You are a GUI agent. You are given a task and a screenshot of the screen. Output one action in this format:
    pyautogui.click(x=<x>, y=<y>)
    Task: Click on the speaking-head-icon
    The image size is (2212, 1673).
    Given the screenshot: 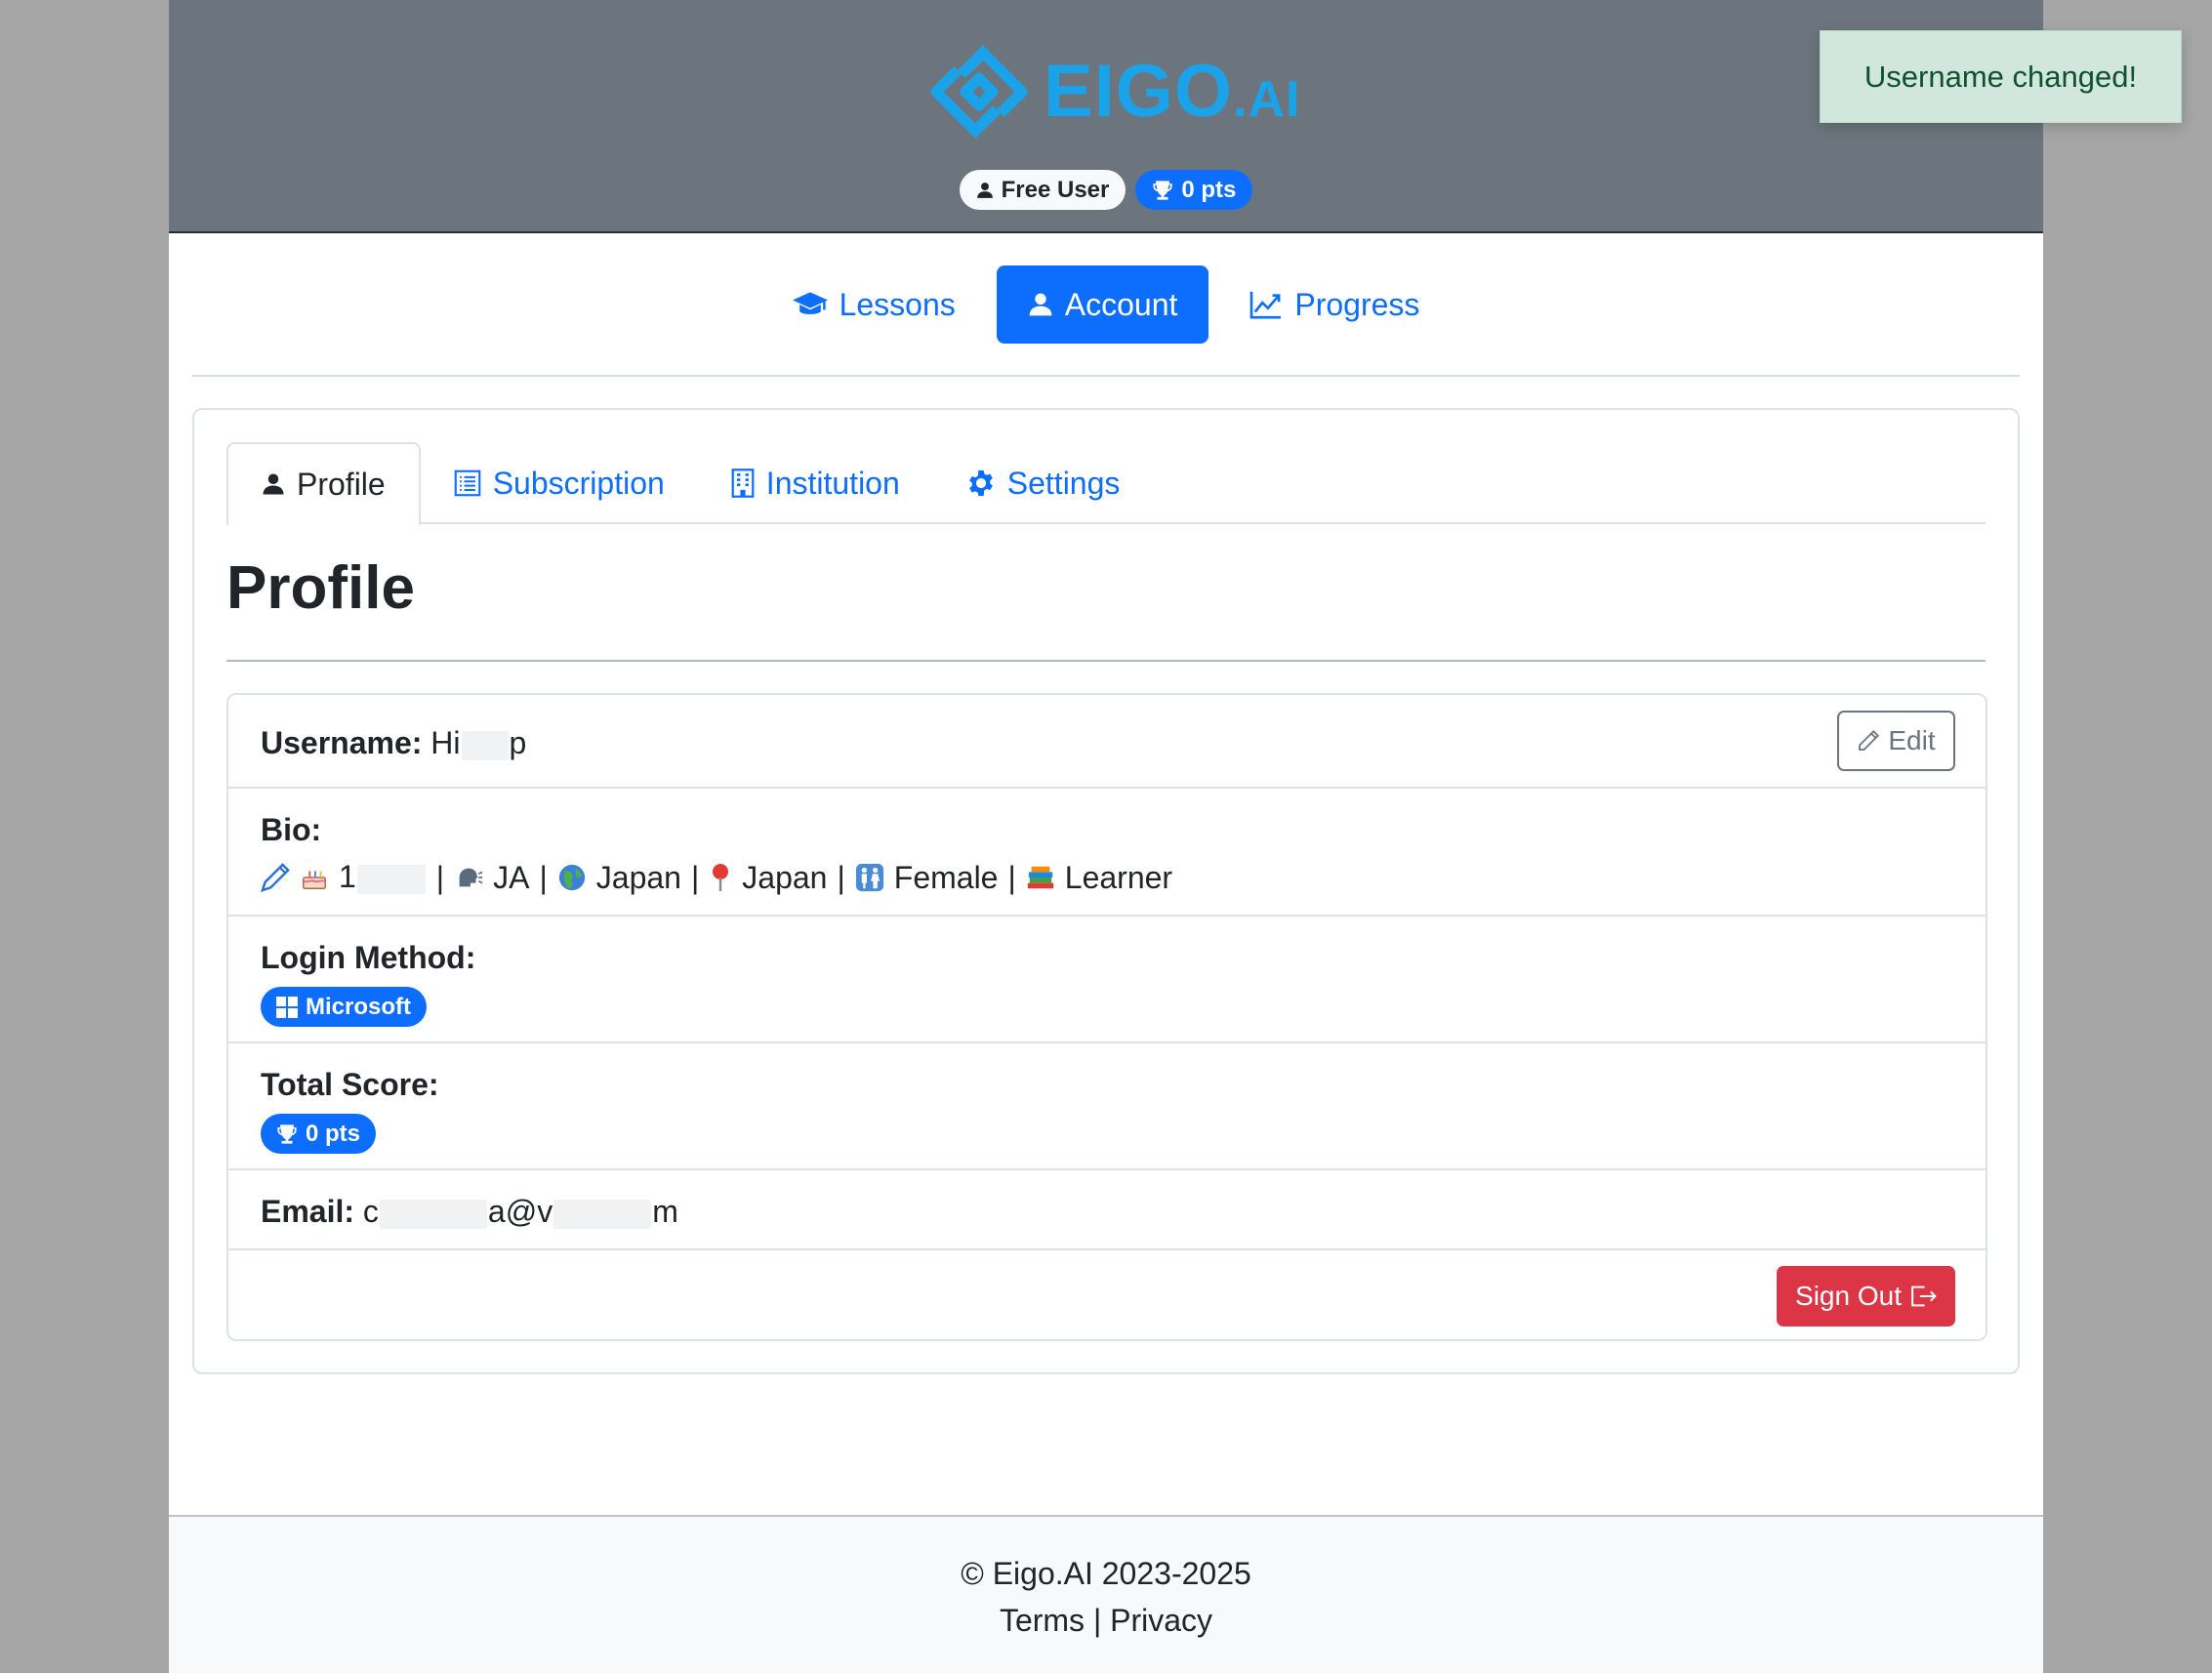 What is the action you would take?
    pyautogui.click(x=468, y=877)
    